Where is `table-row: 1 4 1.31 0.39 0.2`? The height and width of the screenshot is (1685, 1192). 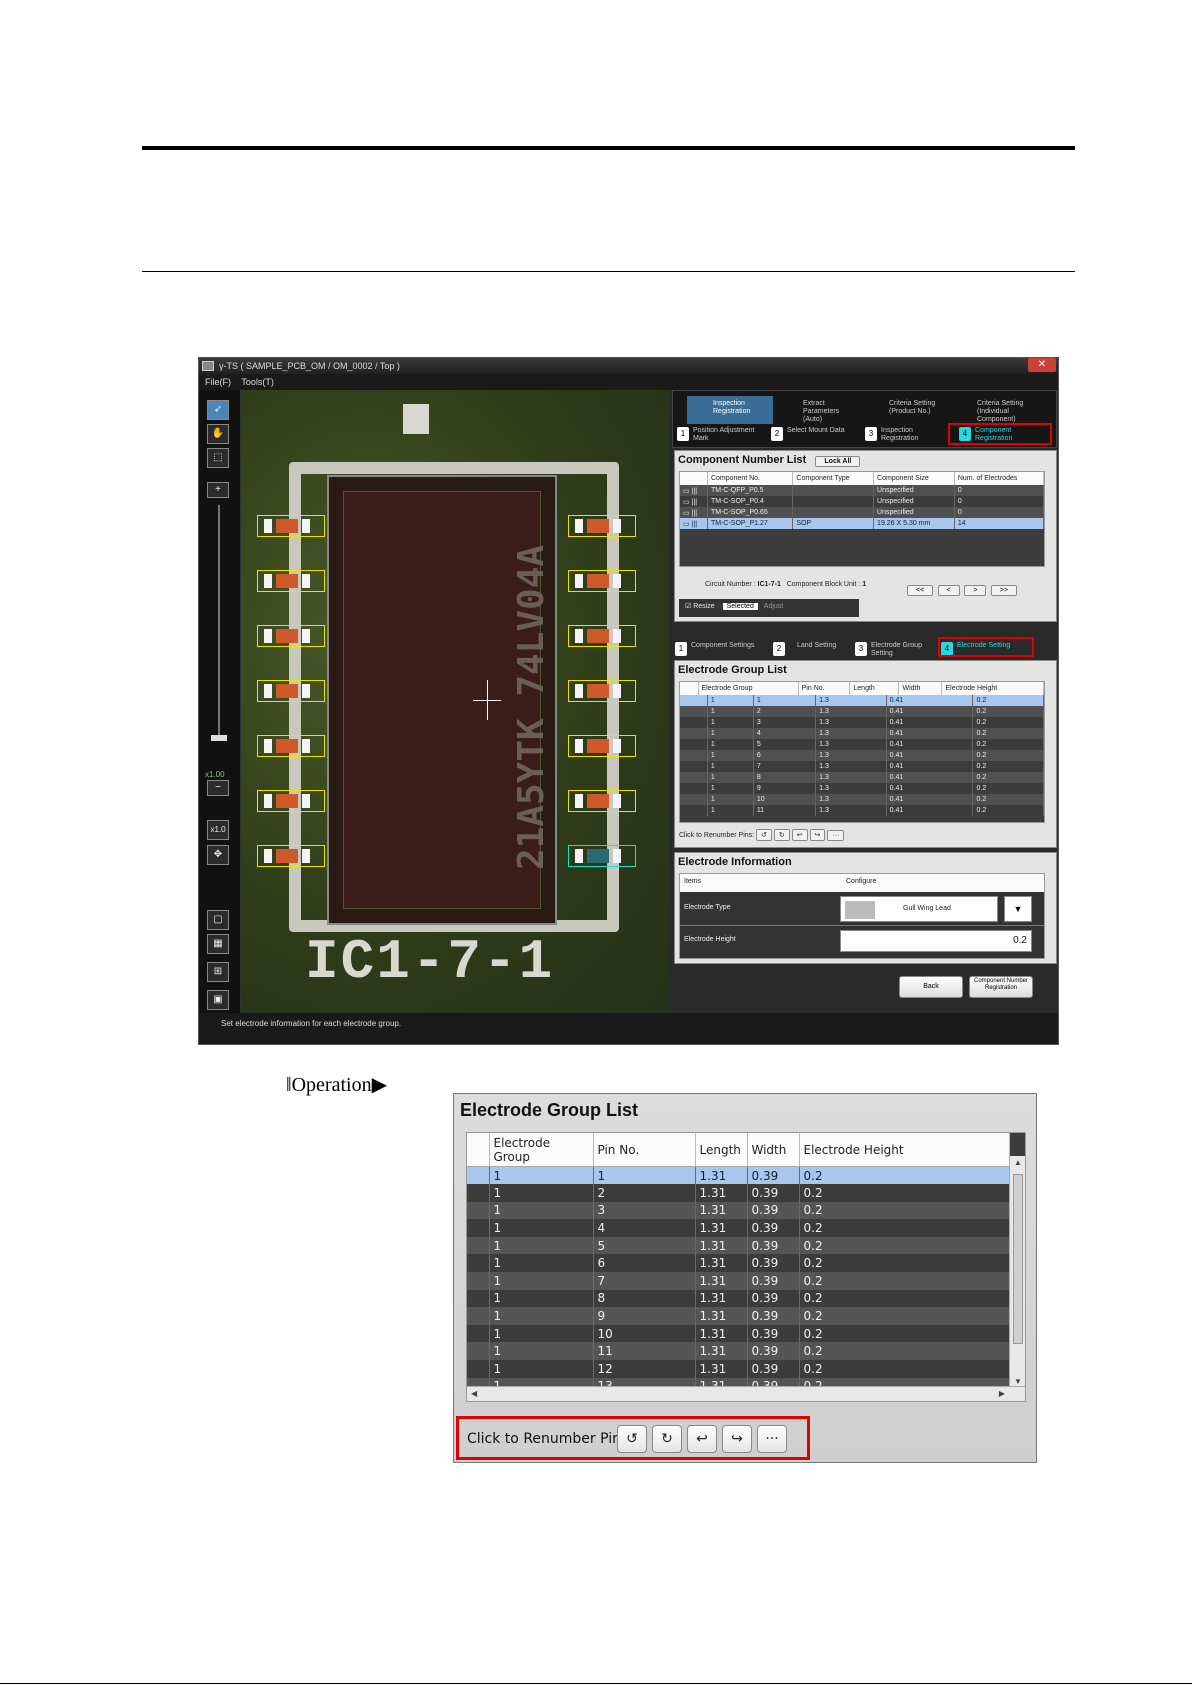 table-row: 1 4 1.31 0.39 0.2 is located at coordinates (738, 1228).